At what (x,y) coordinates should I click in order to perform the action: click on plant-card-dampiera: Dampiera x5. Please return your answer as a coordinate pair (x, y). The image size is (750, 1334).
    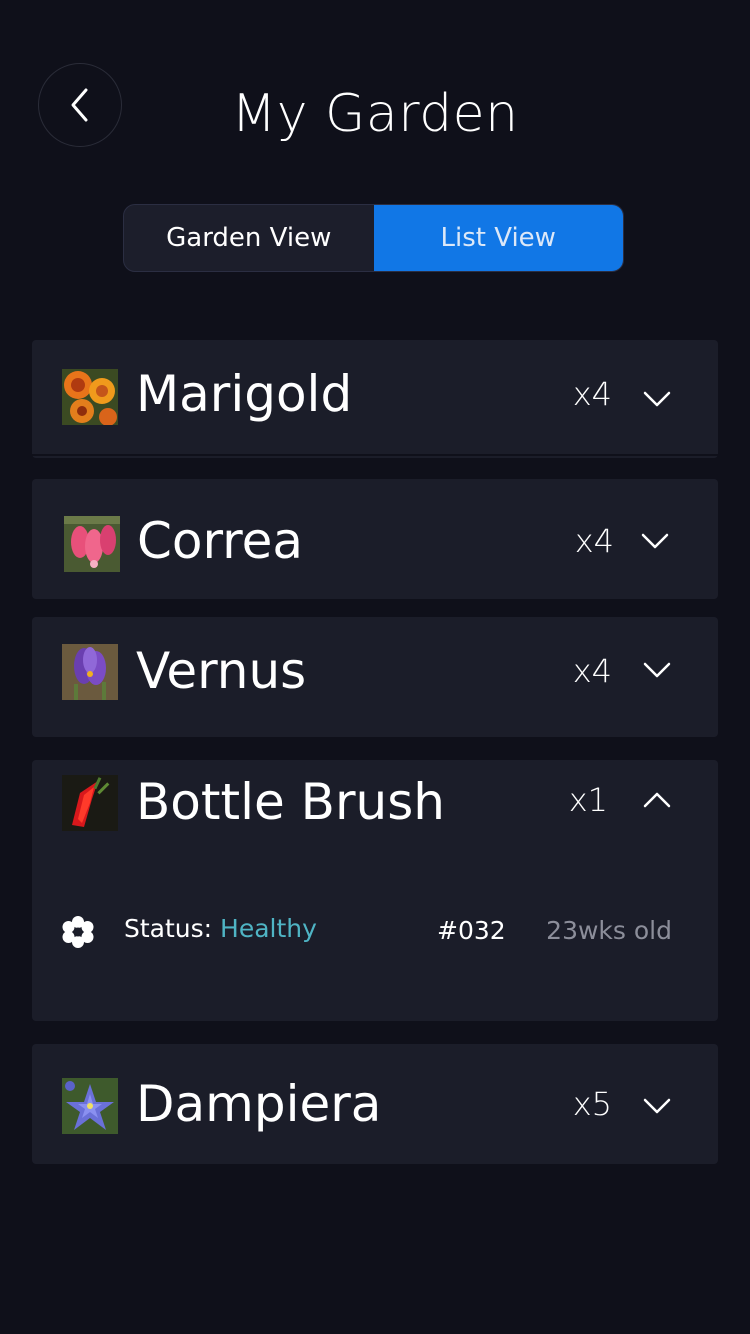
    Looking at the image, I should click on (375, 1104).